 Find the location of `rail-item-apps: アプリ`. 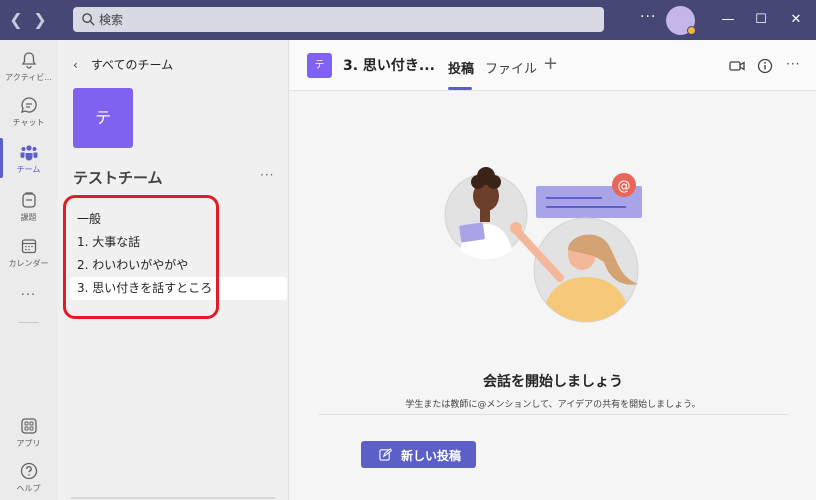

rail-item-apps: アプリ is located at coordinates (28, 432).